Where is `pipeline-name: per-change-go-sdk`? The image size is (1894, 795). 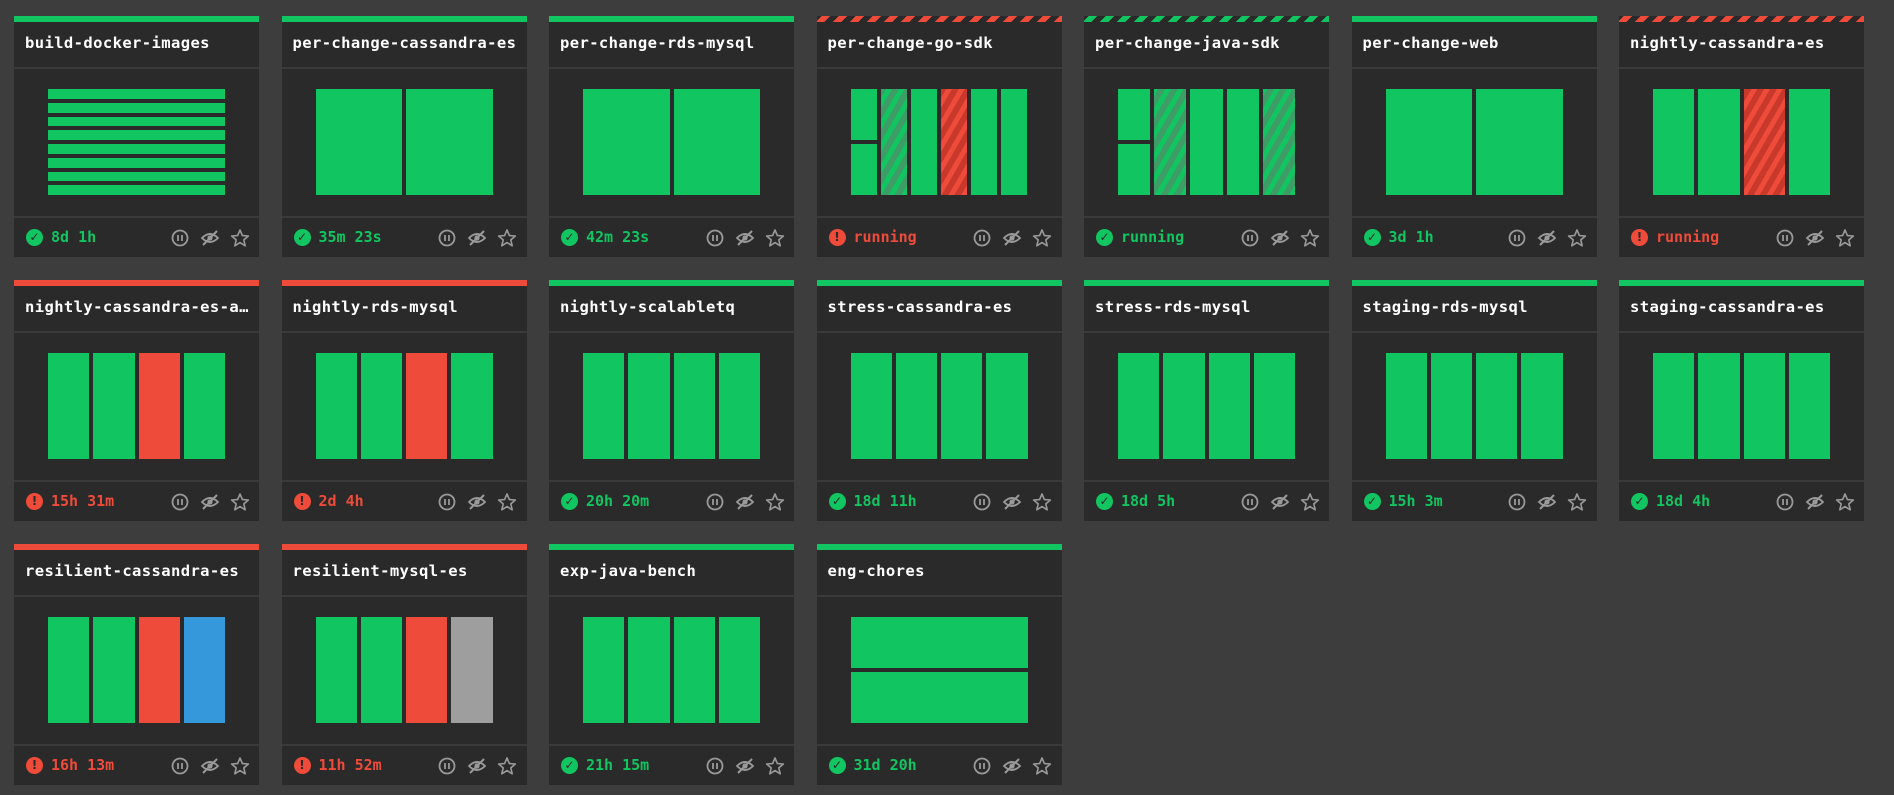 pipeline-name: per-change-go-sdk is located at coordinates (941, 43).